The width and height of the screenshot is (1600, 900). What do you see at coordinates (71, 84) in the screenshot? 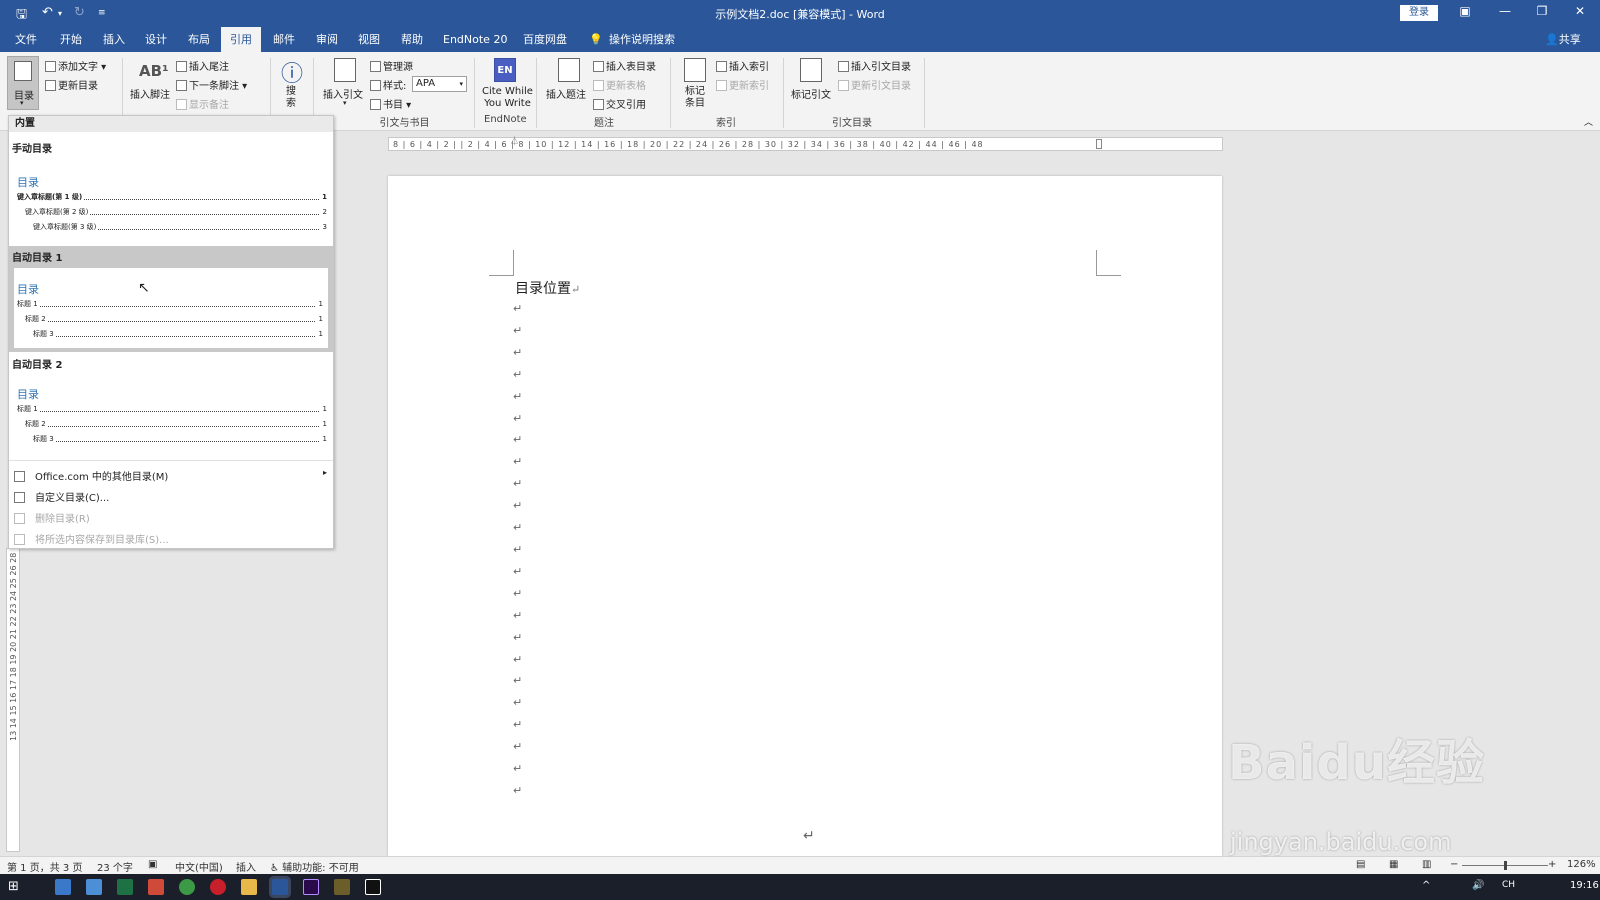
I see `update-toc-button: 更新目录` at bounding box center [71, 84].